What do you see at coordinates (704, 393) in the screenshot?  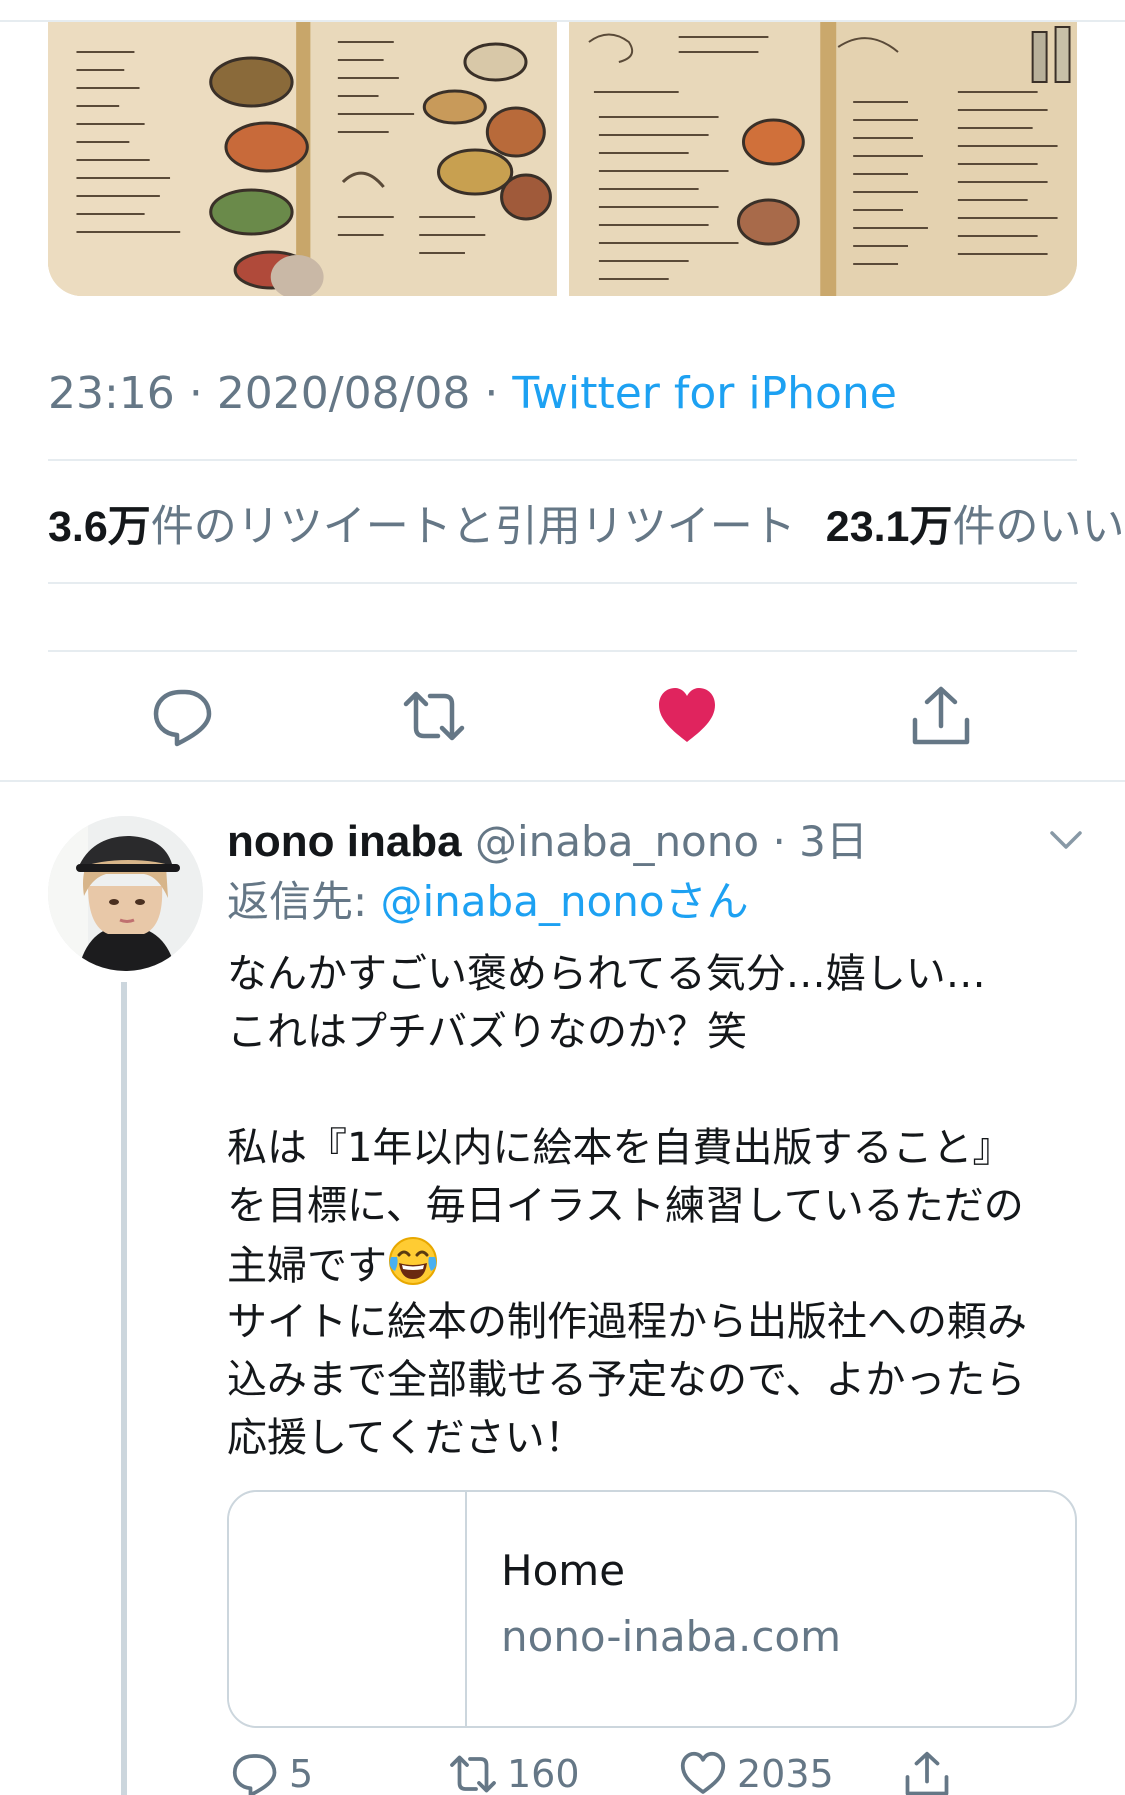 I see `tweet-source-link: Twitter for iPhone` at bounding box center [704, 393].